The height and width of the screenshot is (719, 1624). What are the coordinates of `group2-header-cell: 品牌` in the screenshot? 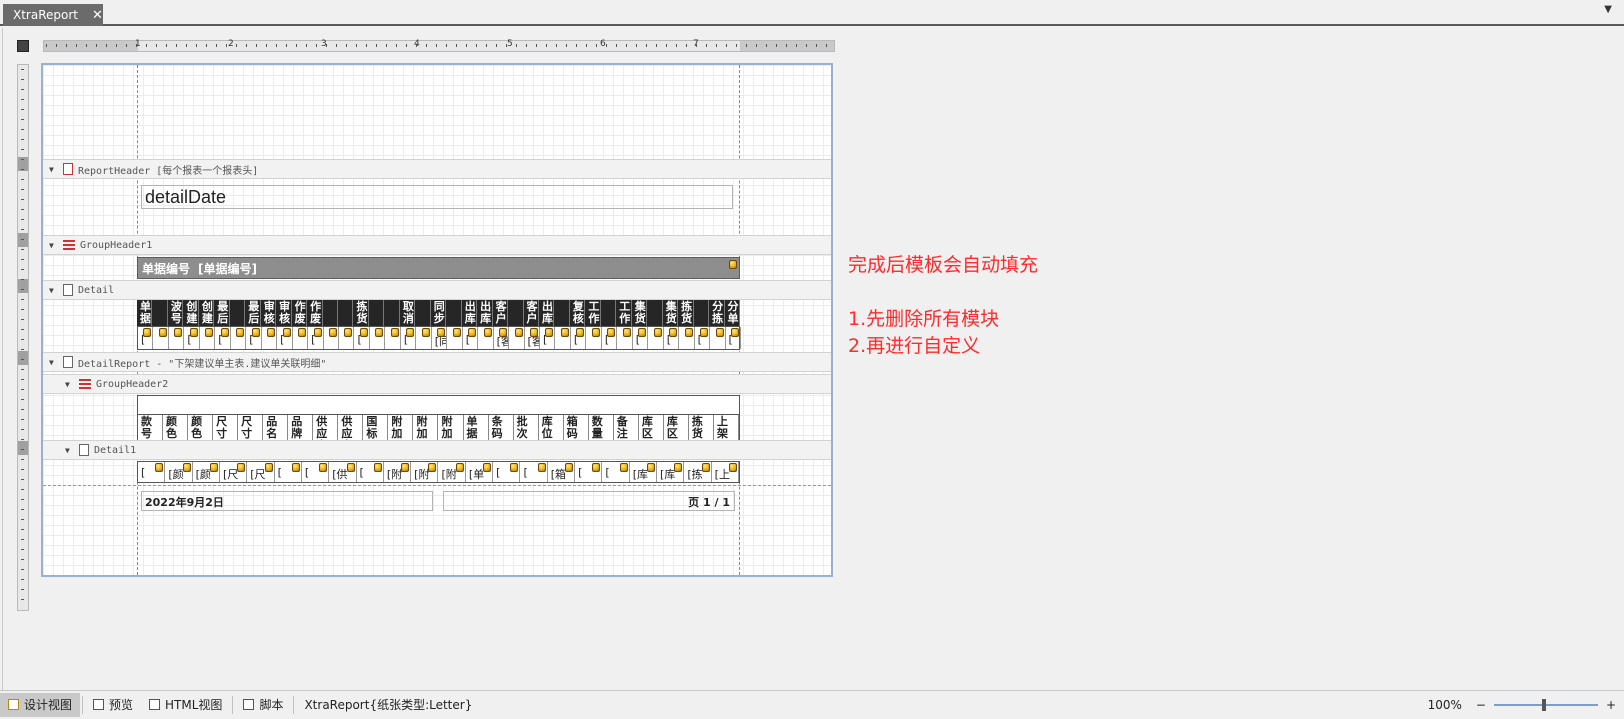 It's located at (301, 428).